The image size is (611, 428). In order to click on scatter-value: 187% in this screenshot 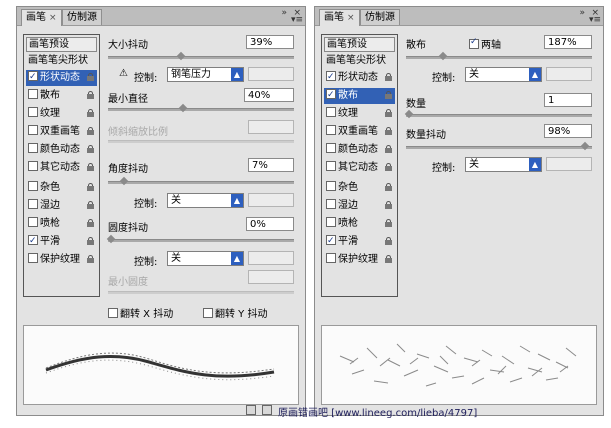, I will do `click(568, 42)`.